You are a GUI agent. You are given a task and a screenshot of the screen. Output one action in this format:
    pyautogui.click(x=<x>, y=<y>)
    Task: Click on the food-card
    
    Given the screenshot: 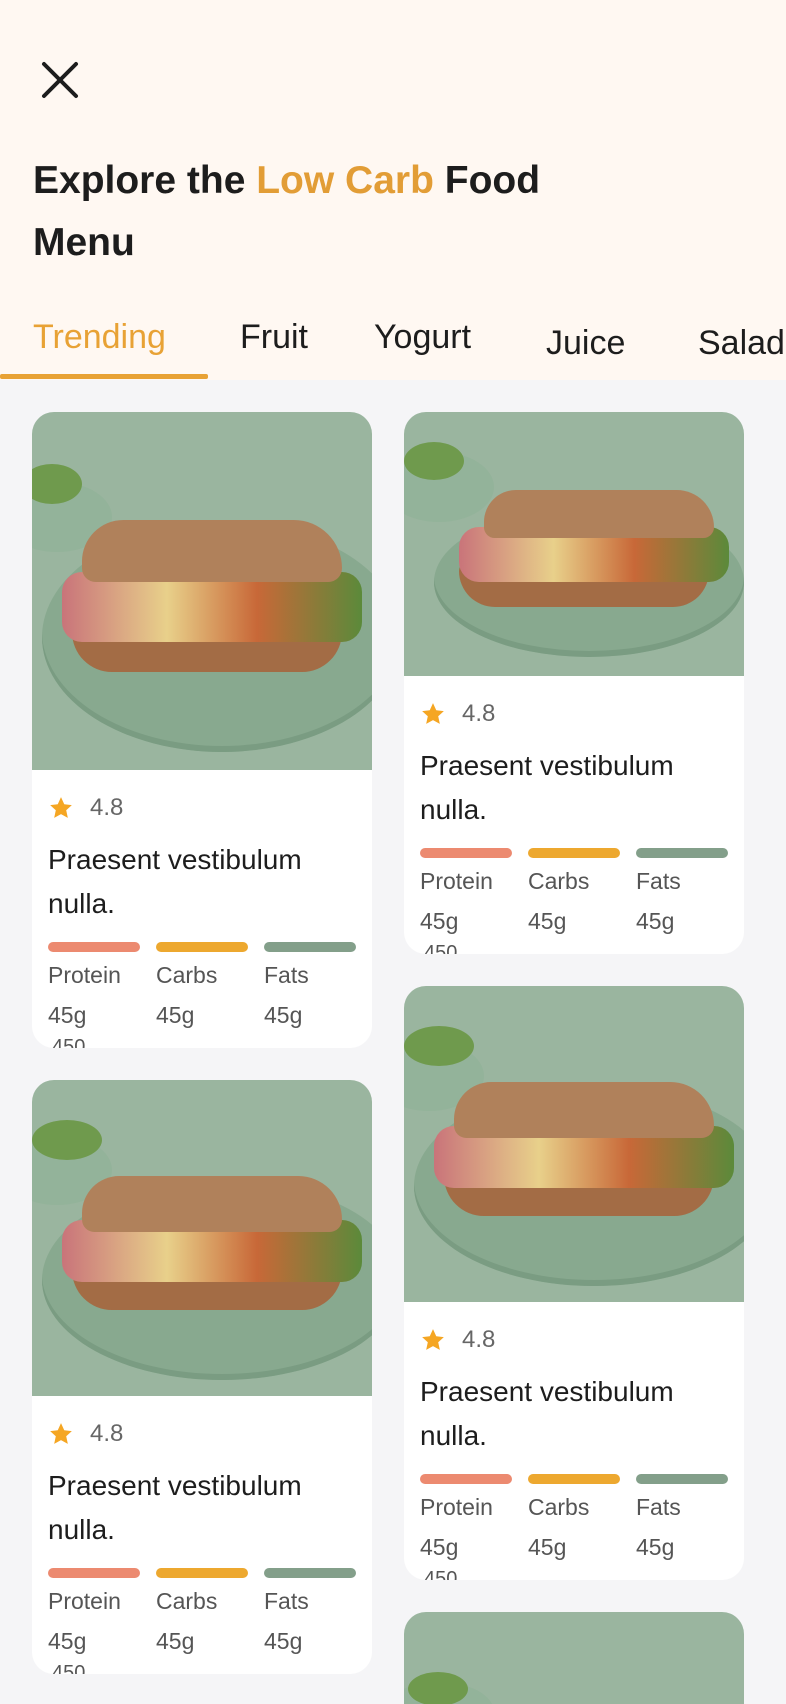 What is the action you would take?
    pyautogui.click(x=574, y=1658)
    